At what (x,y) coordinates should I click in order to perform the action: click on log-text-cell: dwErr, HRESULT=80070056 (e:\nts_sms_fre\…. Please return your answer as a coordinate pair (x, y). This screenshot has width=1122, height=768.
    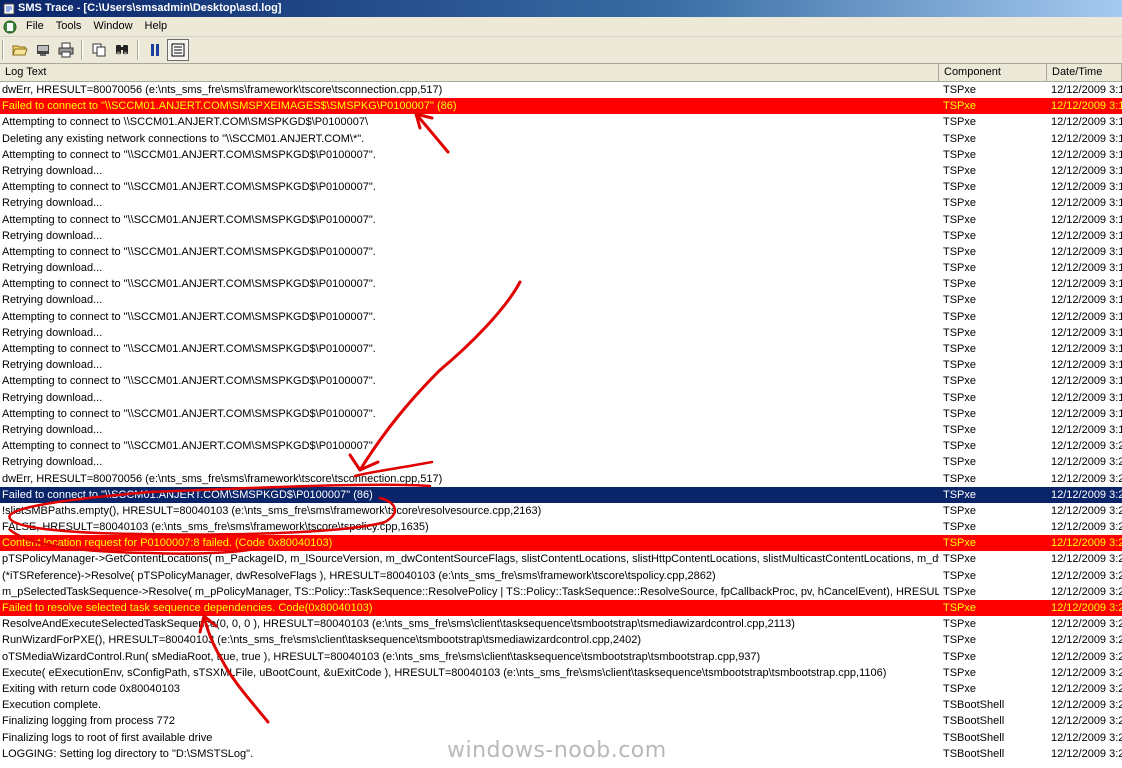
    Looking at the image, I should click on (222, 90).